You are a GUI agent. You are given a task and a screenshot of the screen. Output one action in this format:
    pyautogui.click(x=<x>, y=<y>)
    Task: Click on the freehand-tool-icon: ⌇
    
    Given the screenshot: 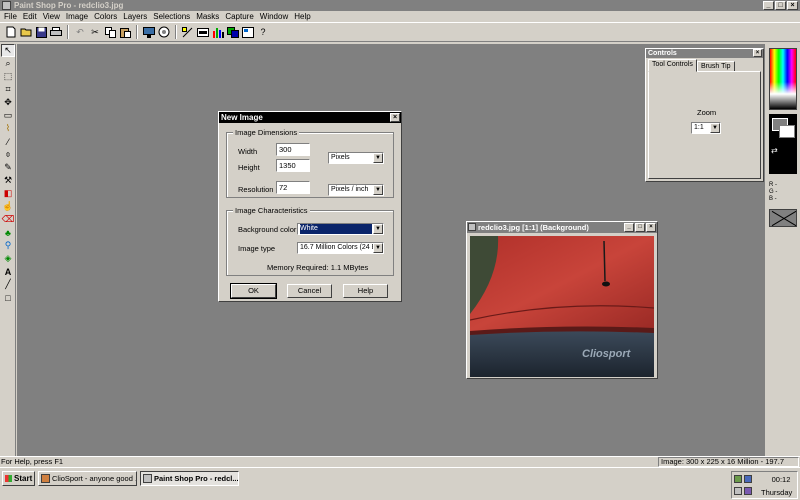 What is the action you would take?
    pyautogui.click(x=8, y=128)
    